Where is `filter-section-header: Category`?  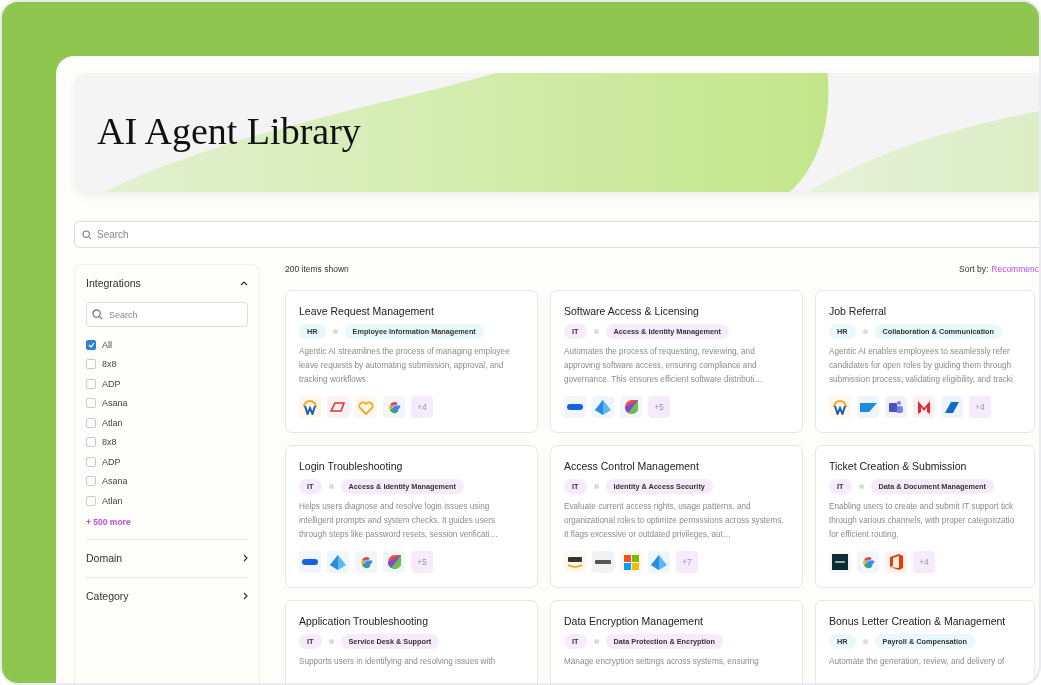 filter-section-header: Category is located at coordinates (167, 596).